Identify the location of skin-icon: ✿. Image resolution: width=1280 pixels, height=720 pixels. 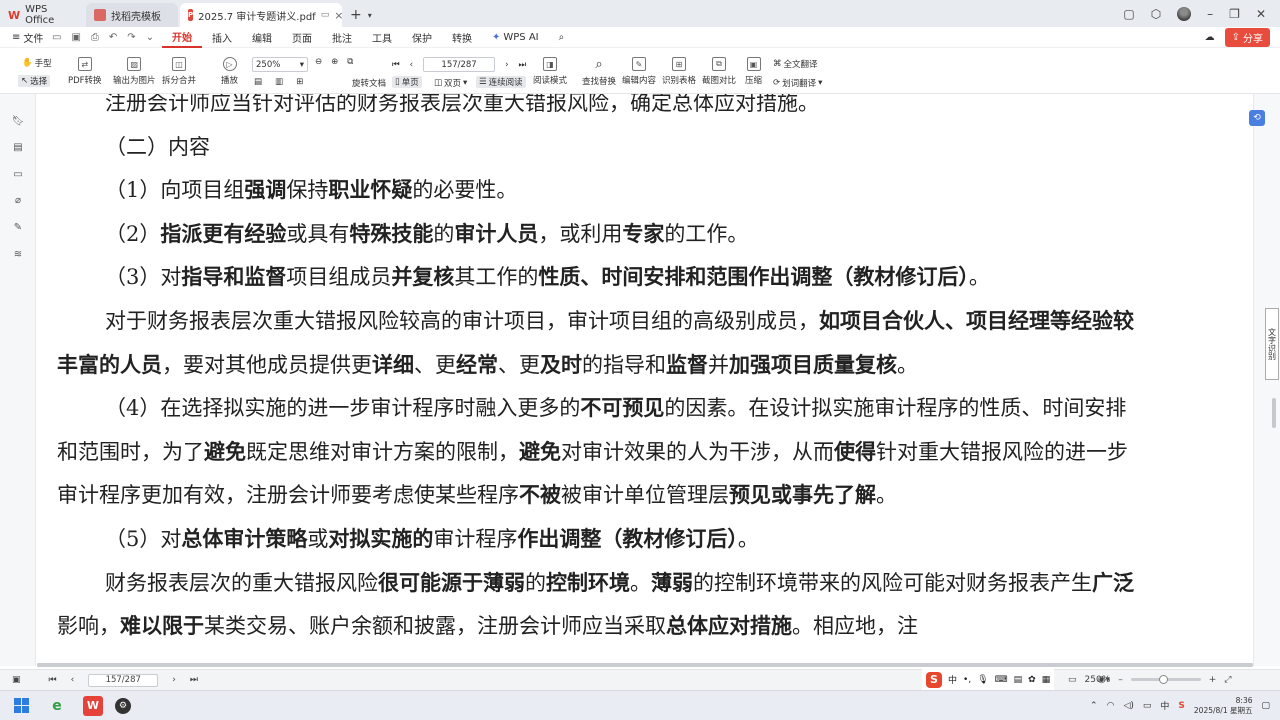
(1032, 680).